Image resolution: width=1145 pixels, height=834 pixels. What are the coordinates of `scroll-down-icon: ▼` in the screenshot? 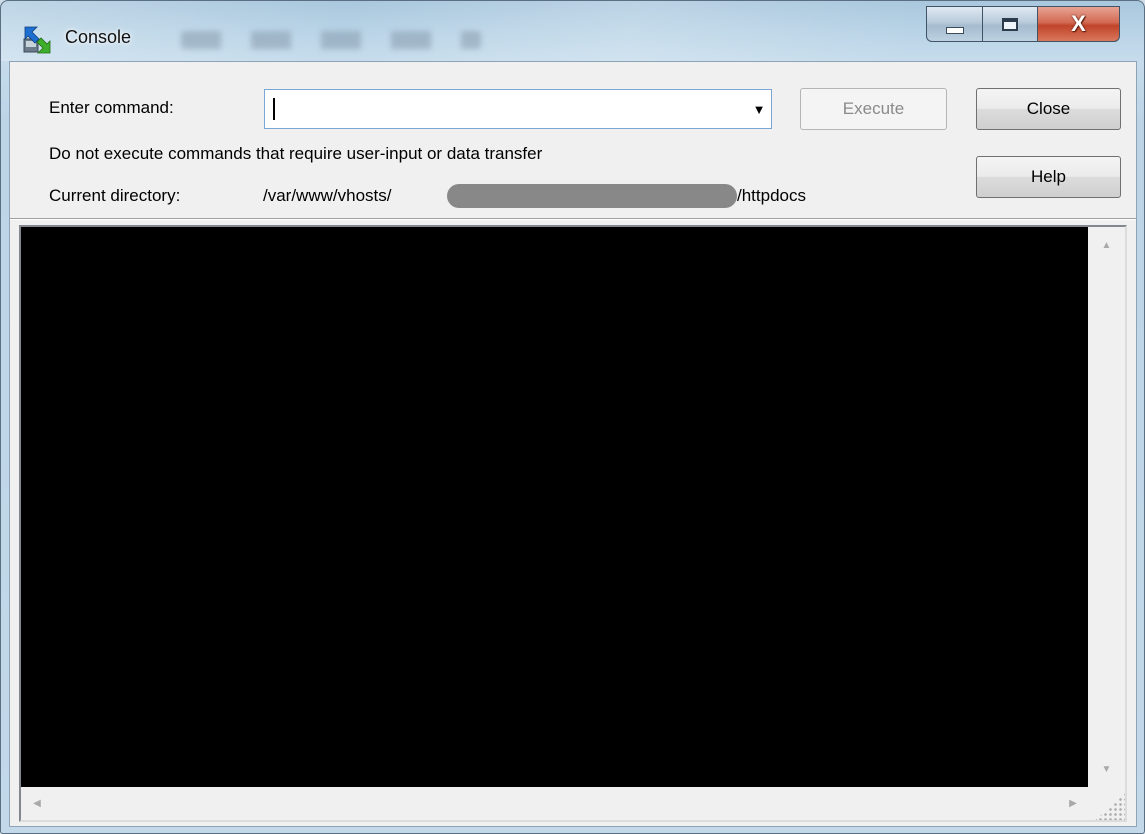 It's located at (1106, 769).